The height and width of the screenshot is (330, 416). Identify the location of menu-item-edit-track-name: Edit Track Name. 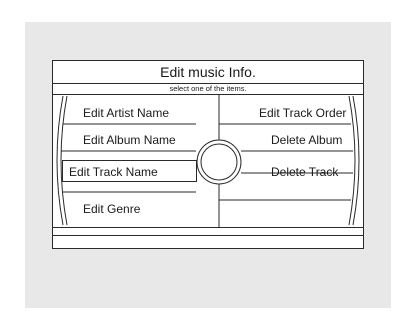
(129, 171).